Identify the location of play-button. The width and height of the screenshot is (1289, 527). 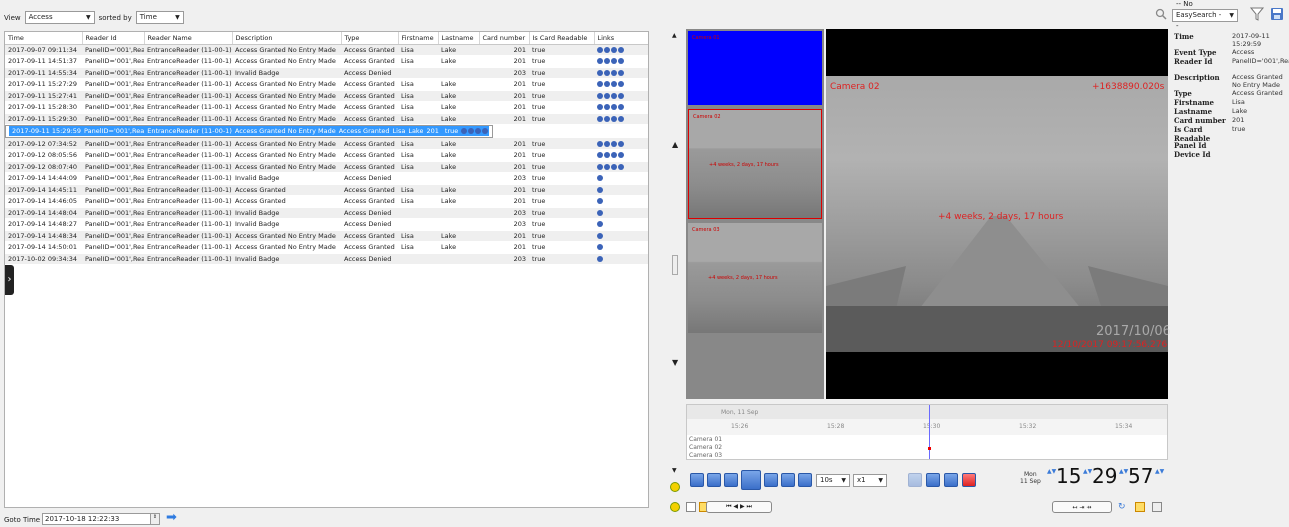
(751, 480).